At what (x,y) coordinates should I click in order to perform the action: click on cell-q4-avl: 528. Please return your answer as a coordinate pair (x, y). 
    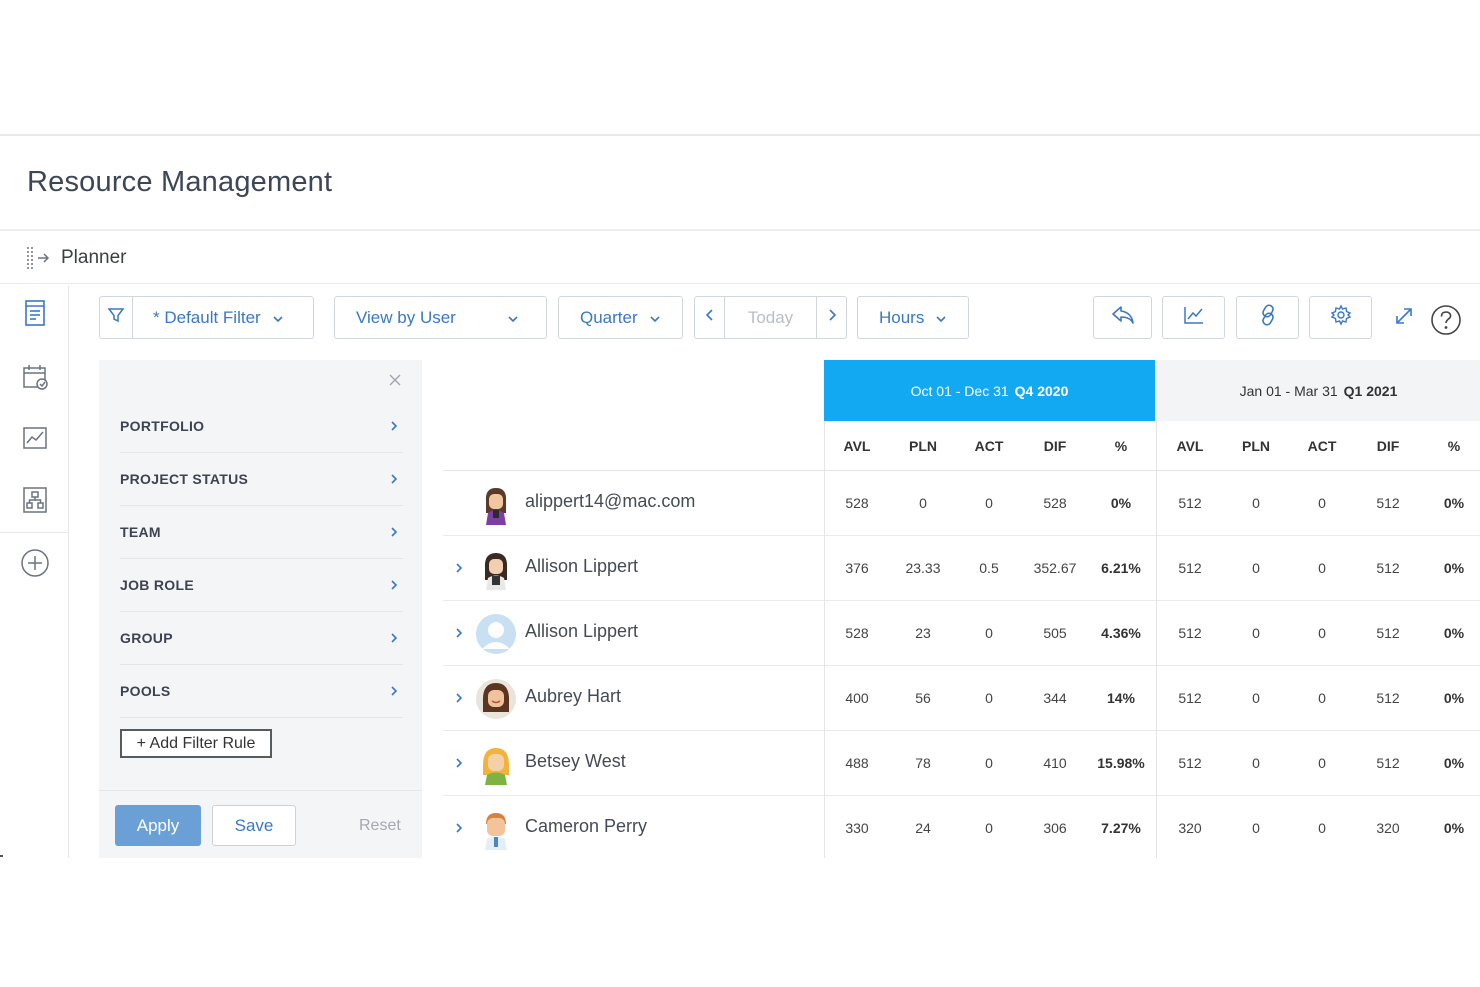
    Looking at the image, I should click on (857, 503).